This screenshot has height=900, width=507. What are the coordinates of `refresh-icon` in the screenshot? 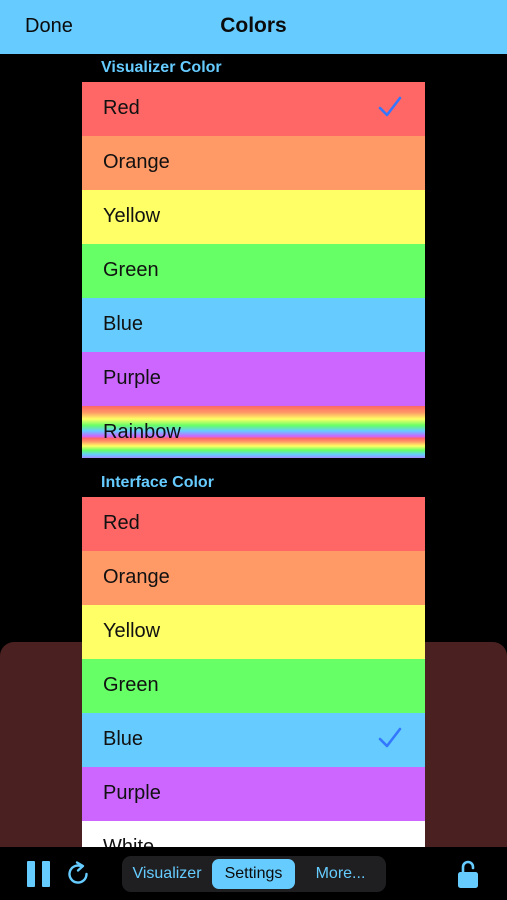 It's located at (78, 874).